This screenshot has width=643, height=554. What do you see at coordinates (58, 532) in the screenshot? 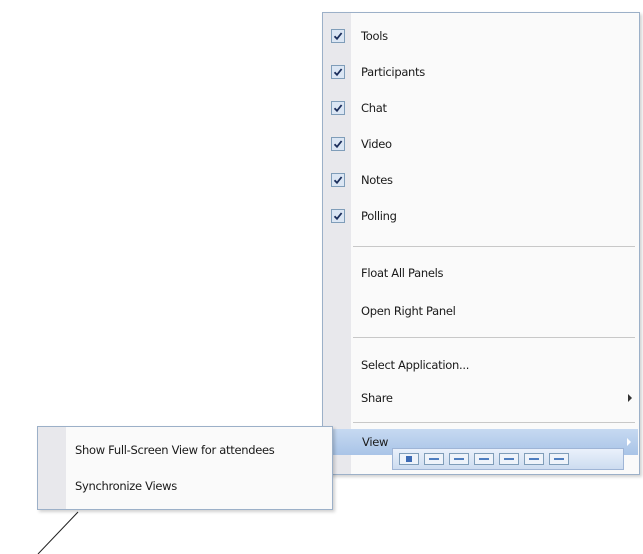
I see `callout-line` at bounding box center [58, 532].